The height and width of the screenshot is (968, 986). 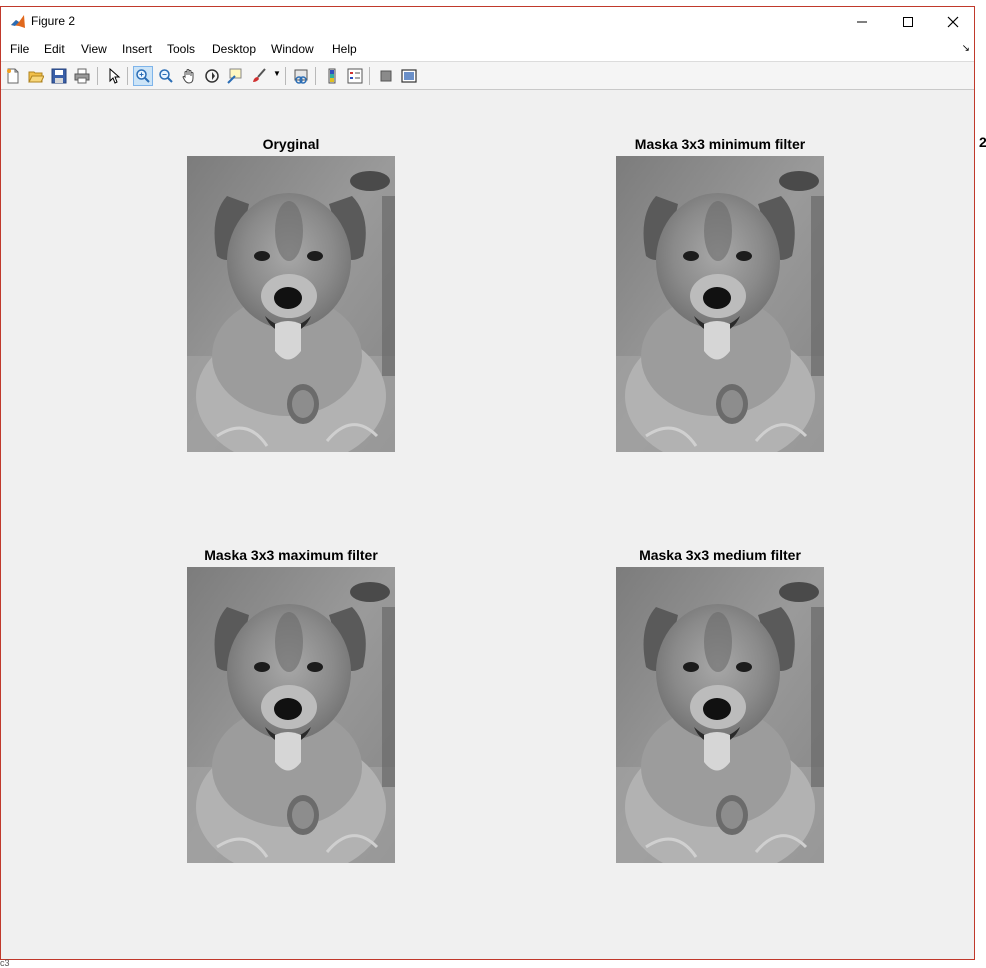 I want to click on dog-photo-minimum-filter, so click(x=720, y=304).